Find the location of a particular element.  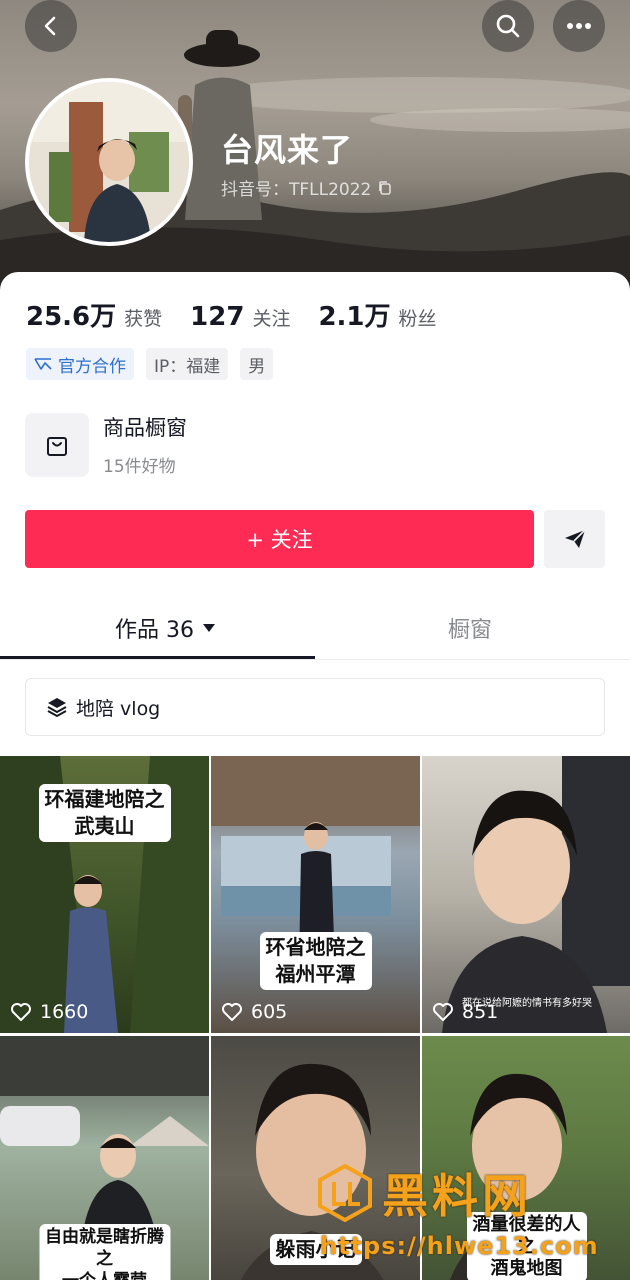

message-button is located at coordinates (574, 539).